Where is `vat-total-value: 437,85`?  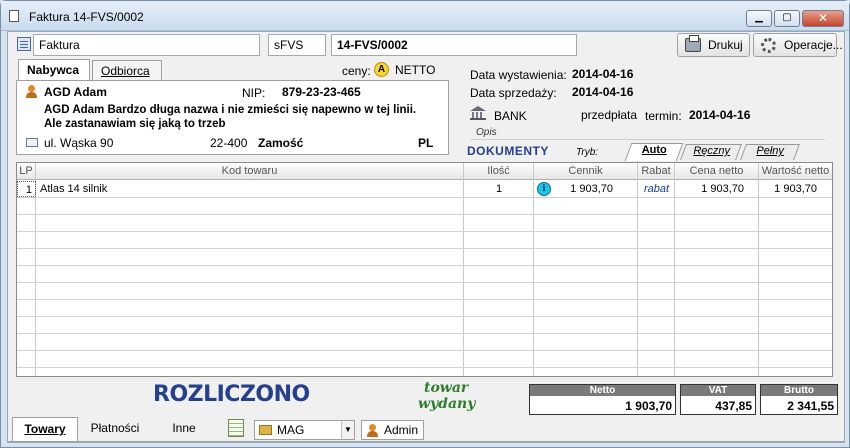 vat-total-value: 437,85 is located at coordinates (733, 406).